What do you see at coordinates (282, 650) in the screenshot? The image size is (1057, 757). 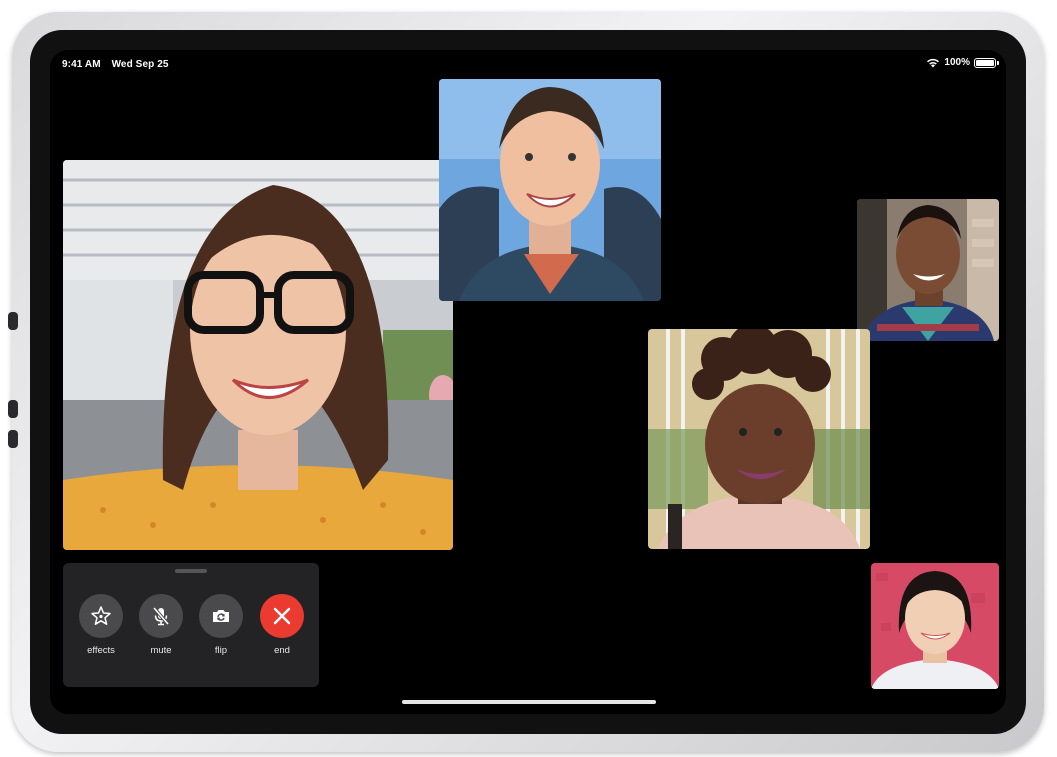 I see `end-label: end` at bounding box center [282, 650].